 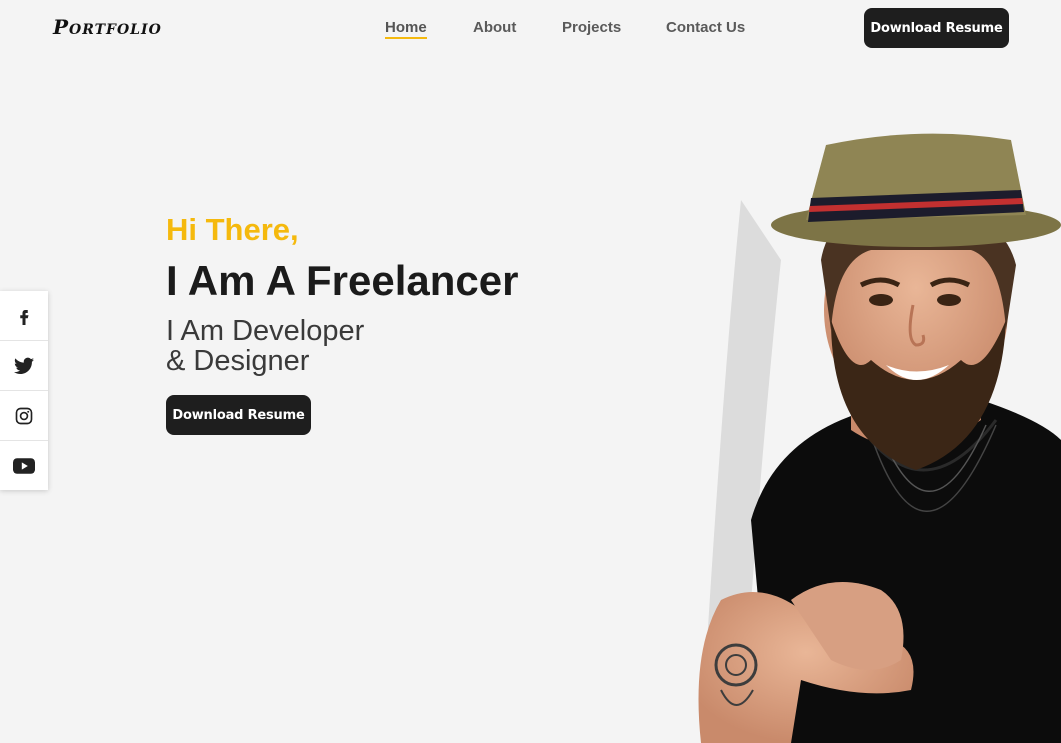 What do you see at coordinates (342, 280) in the screenshot?
I see `hero-headline: I Am A Freelancer` at bounding box center [342, 280].